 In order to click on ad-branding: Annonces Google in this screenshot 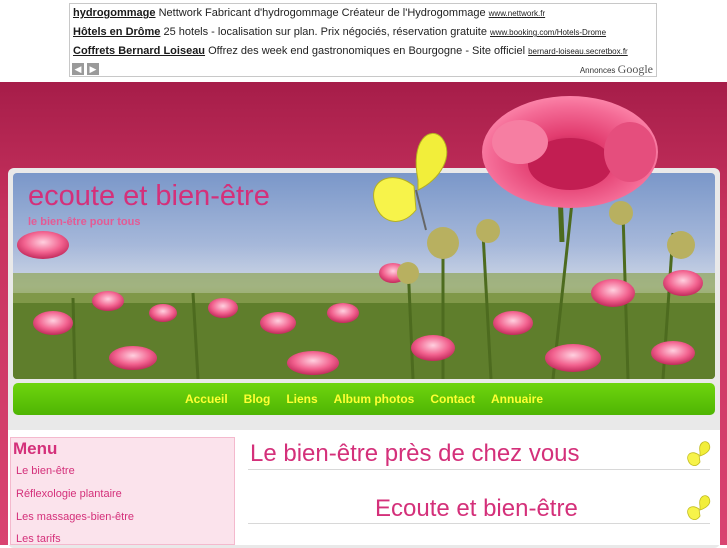, I will do `click(616, 69)`.